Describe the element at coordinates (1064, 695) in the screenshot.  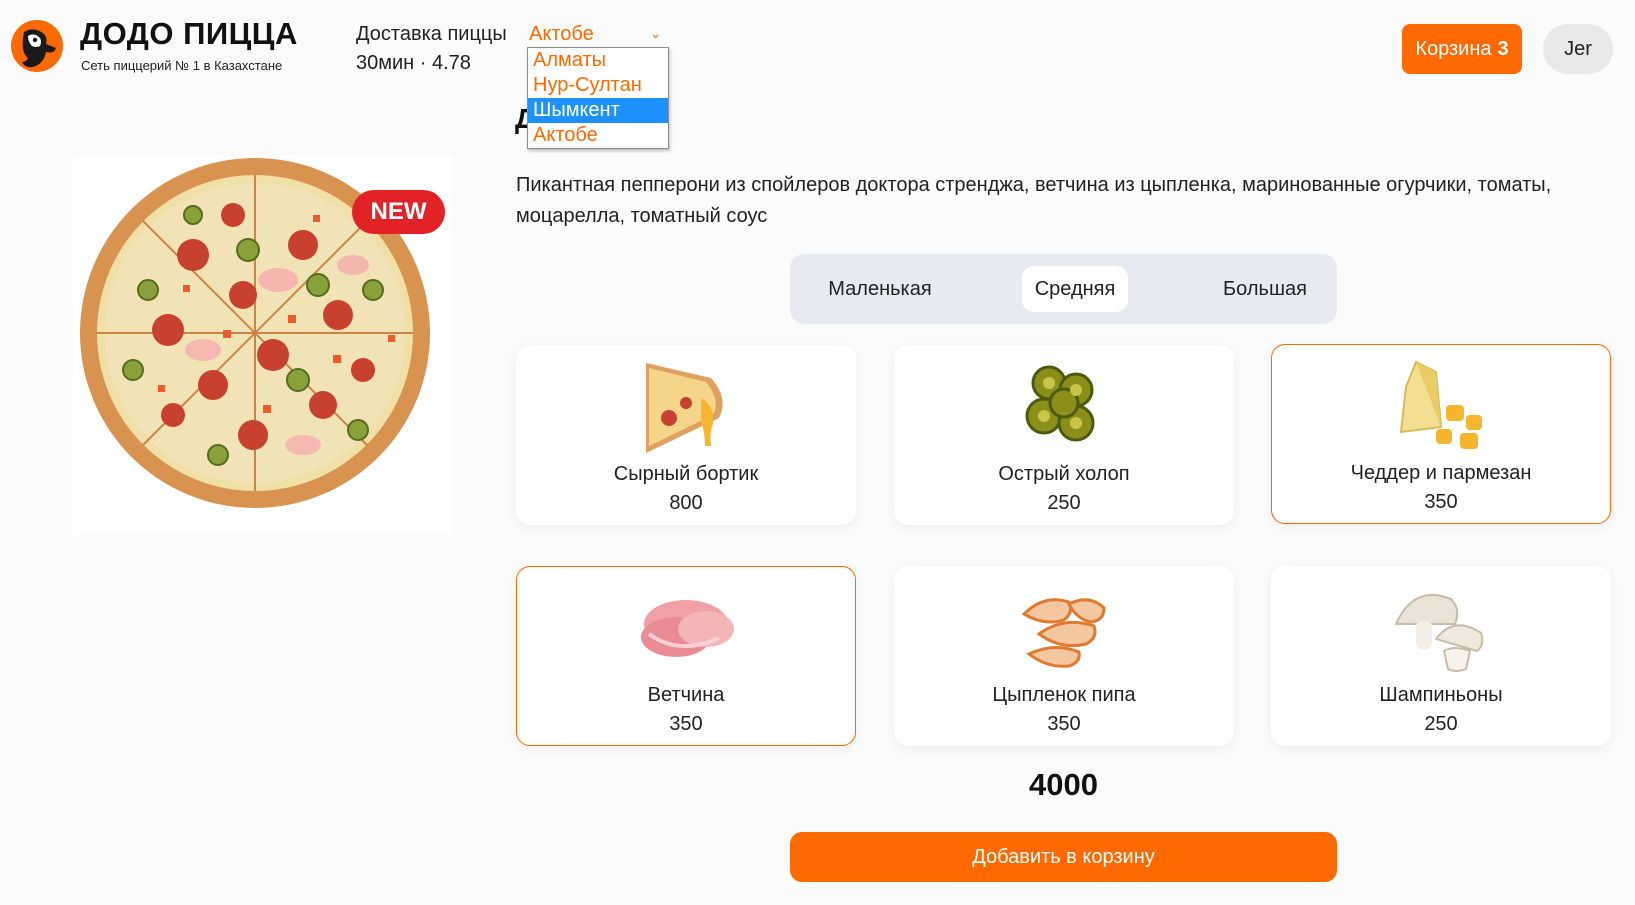
I see `topping-name: Цыпленок пипа` at that location.